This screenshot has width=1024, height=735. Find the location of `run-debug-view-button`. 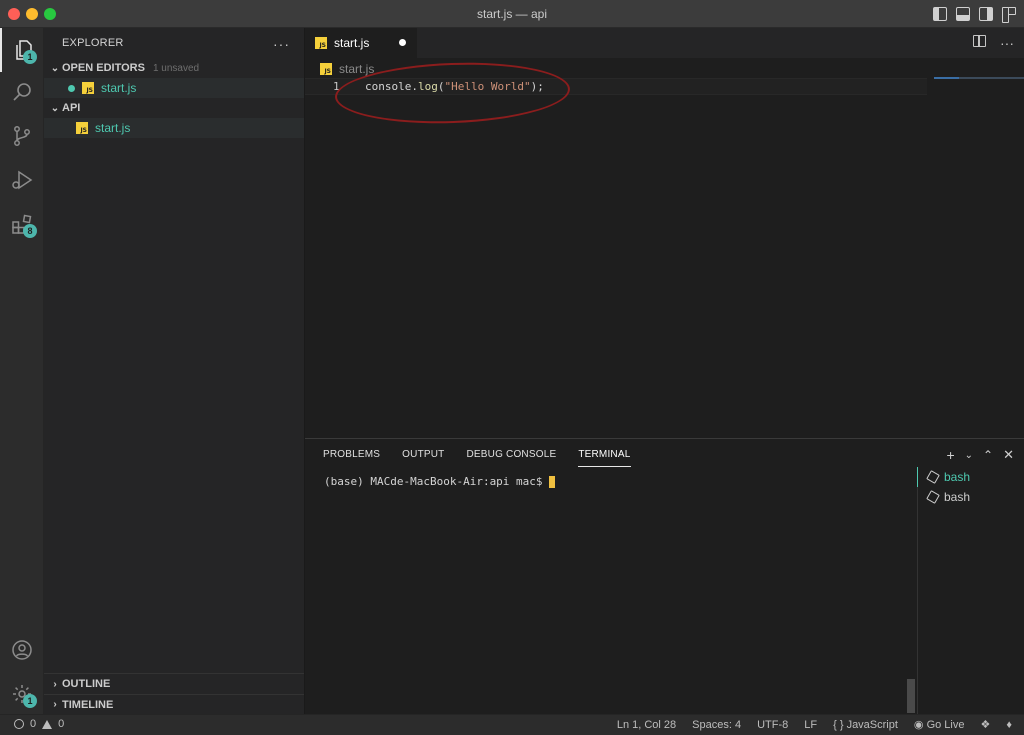

run-debug-view-button is located at coordinates (22, 180).